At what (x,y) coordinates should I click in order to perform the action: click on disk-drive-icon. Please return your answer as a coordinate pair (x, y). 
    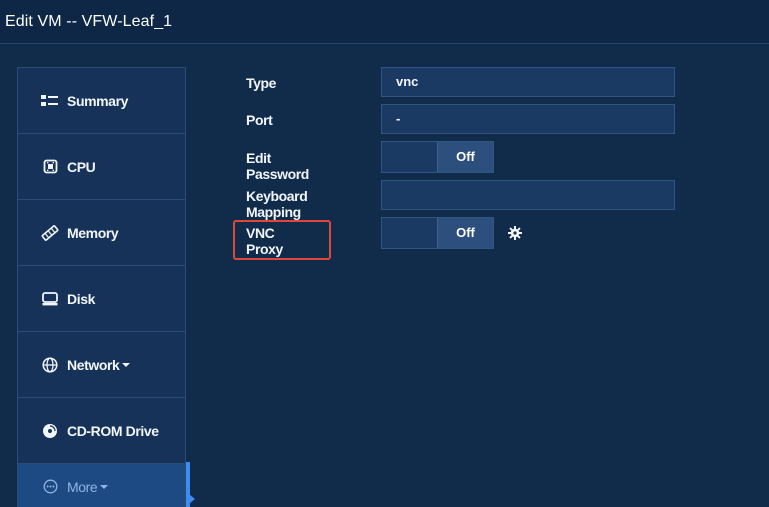
    Looking at the image, I should click on (50, 299).